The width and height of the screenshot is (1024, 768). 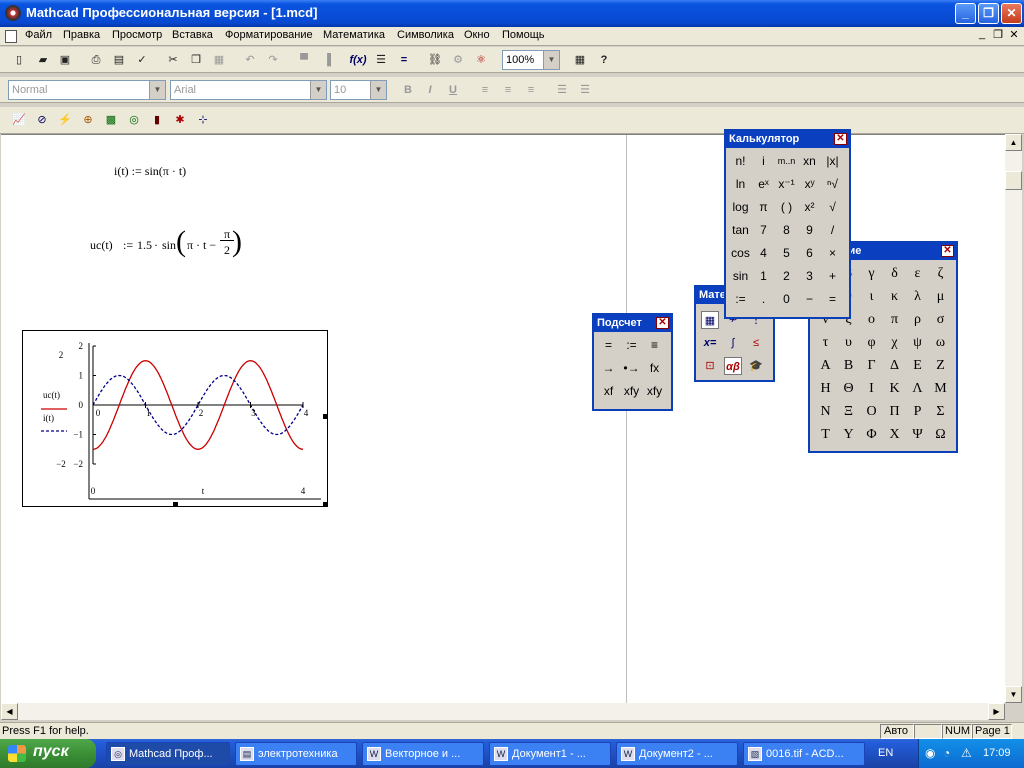 I want to click on greek-letter-key: ε, so click(x=917, y=273).